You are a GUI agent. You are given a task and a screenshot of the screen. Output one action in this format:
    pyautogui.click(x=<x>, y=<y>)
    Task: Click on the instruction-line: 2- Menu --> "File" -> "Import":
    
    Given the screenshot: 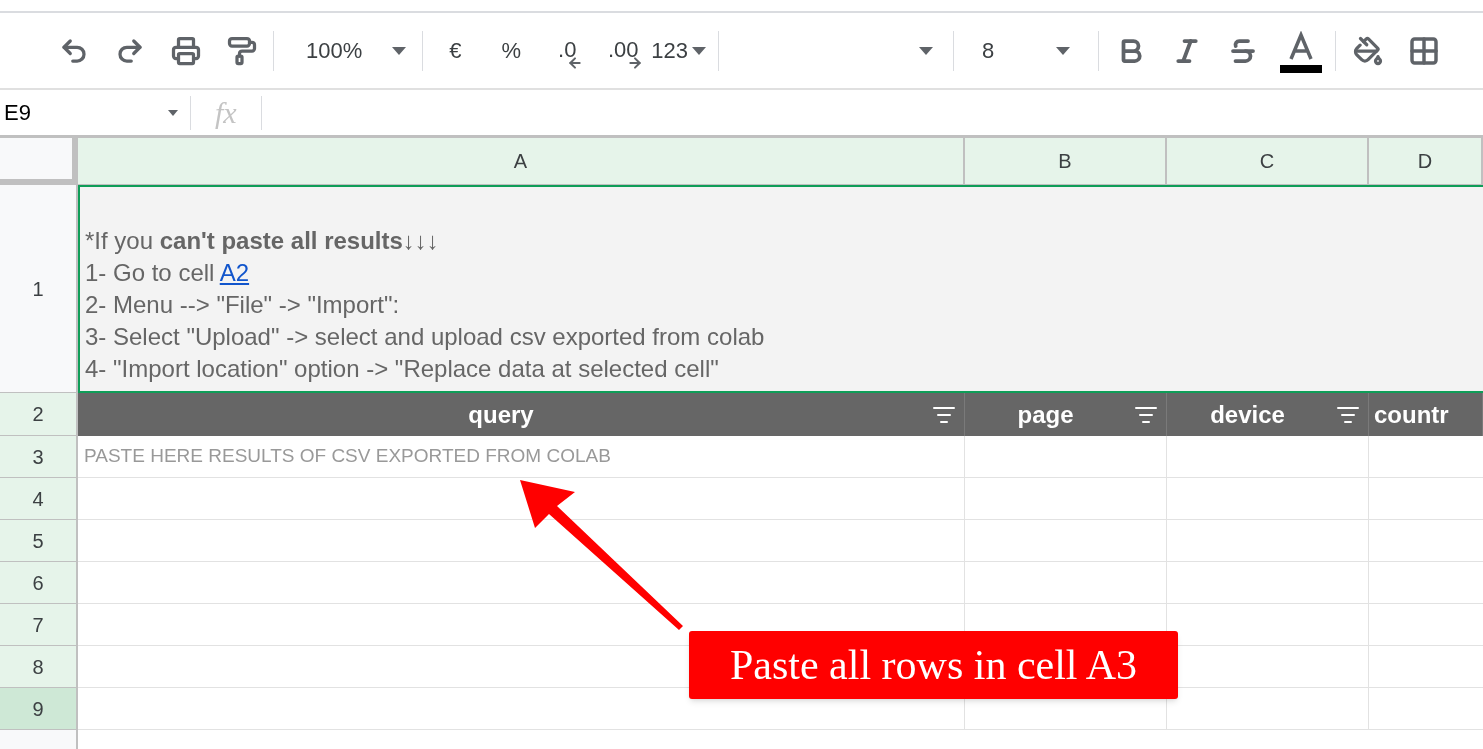 What is the action you would take?
    pyautogui.click(x=243, y=305)
    